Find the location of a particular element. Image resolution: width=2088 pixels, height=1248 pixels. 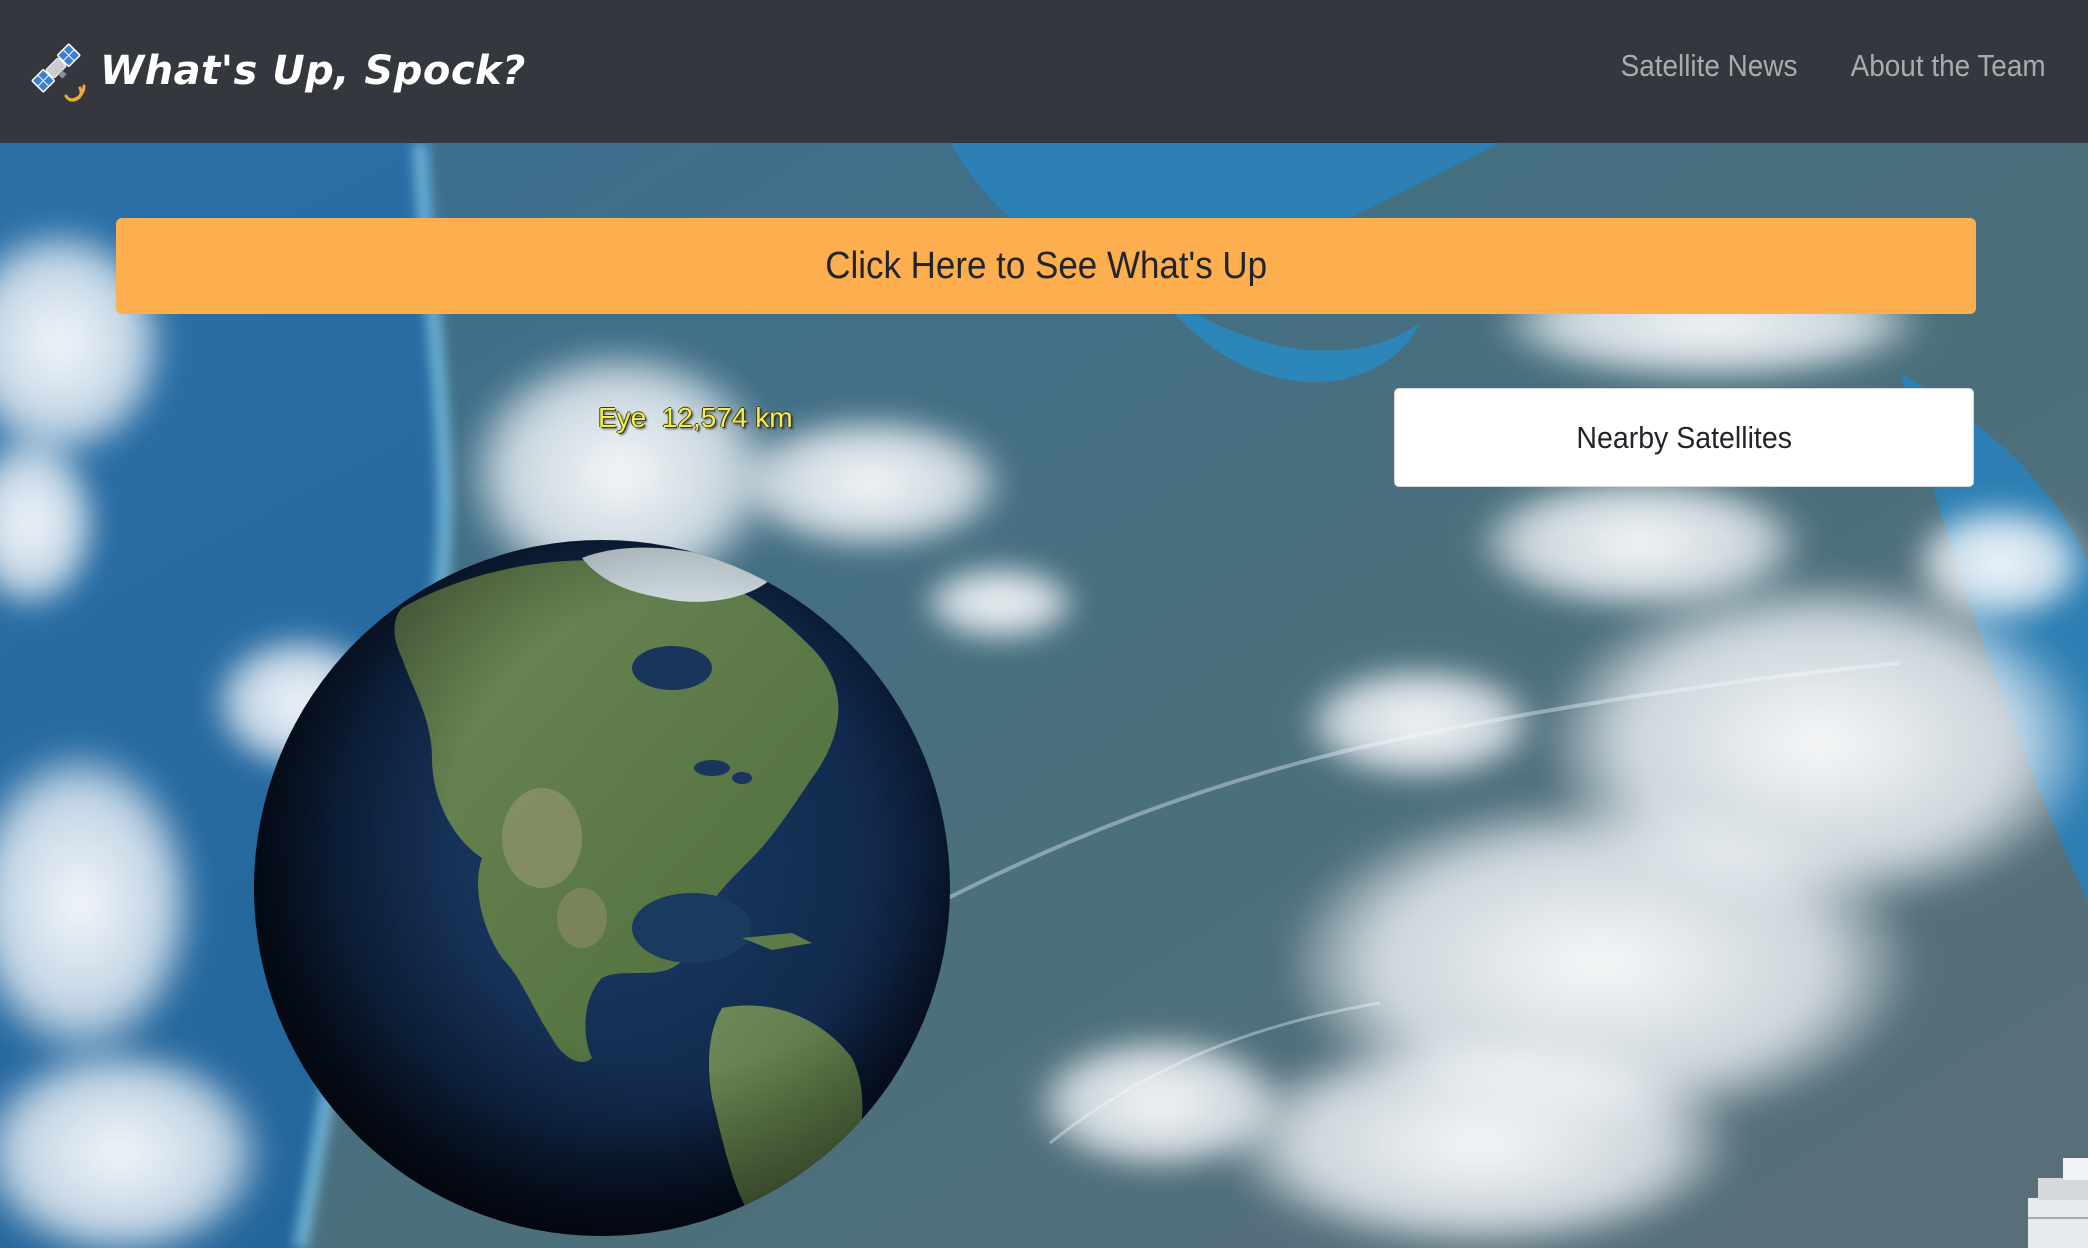

brand-link: What's Up, Spock? is located at coordinates (276, 71).